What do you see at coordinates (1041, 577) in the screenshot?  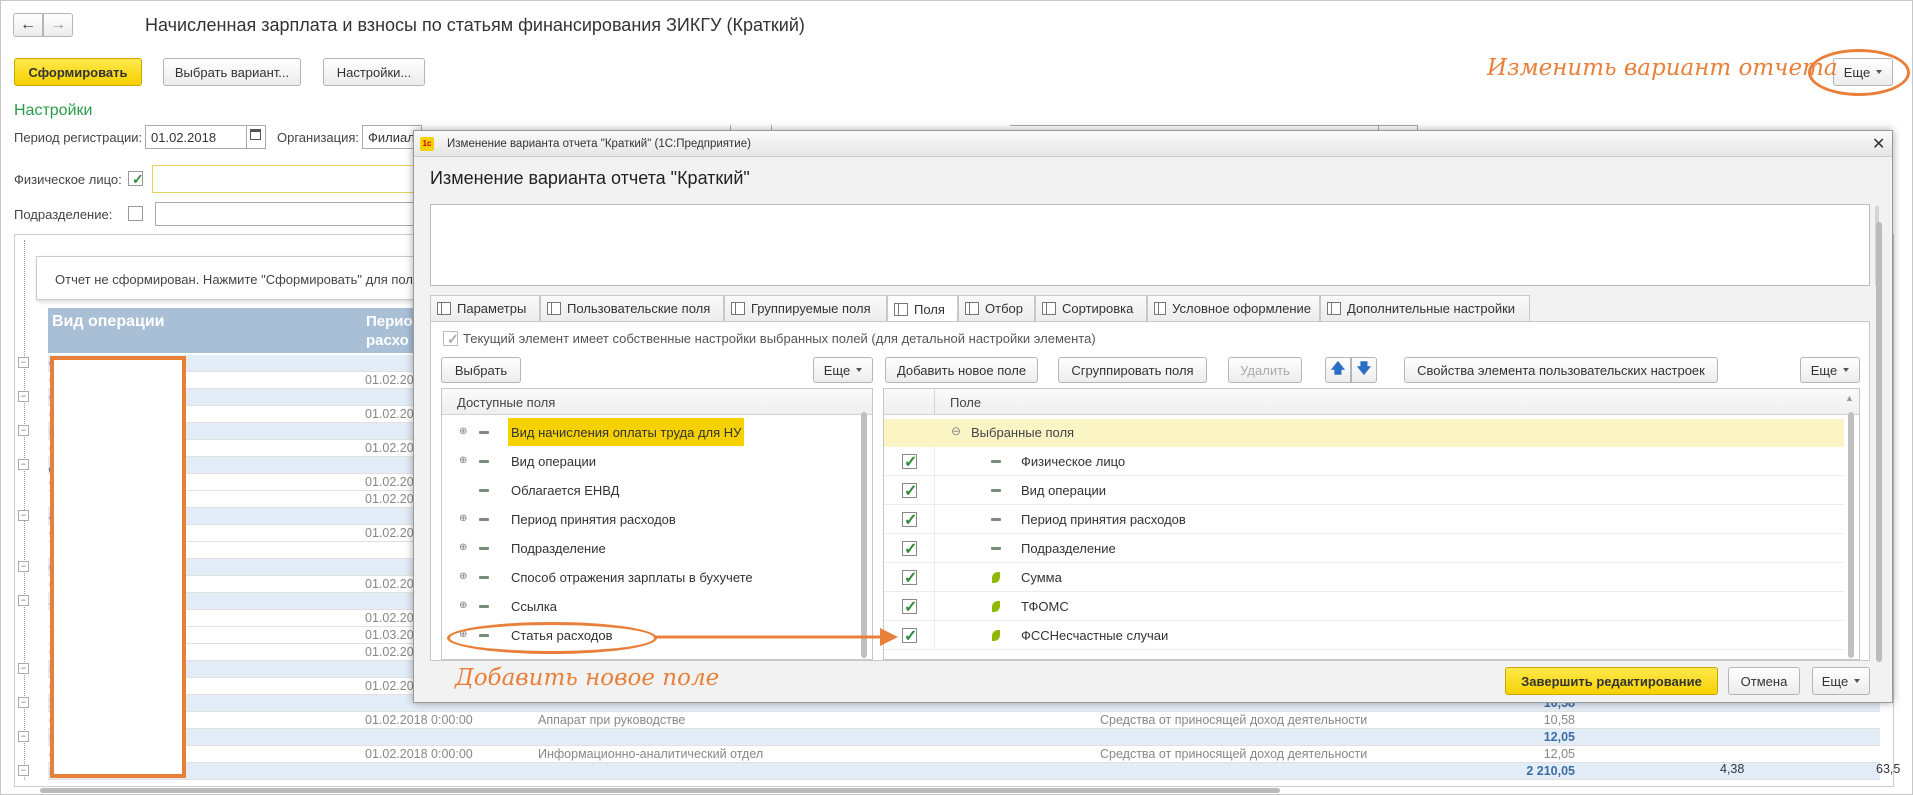 I see `selected-field: Сумма` at bounding box center [1041, 577].